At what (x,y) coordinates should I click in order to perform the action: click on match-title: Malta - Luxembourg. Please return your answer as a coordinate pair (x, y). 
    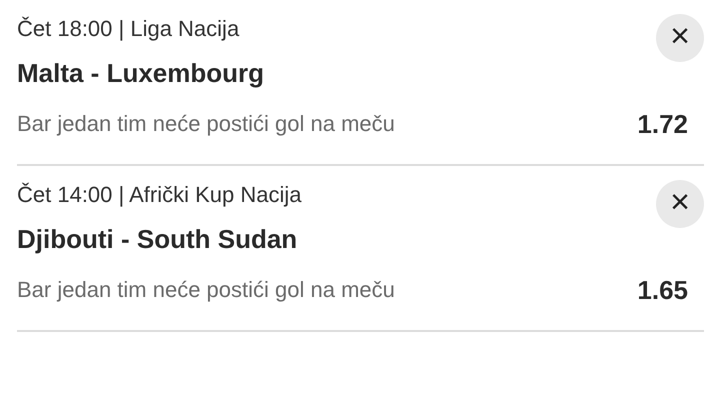
    Looking at the image, I should click on (141, 74).